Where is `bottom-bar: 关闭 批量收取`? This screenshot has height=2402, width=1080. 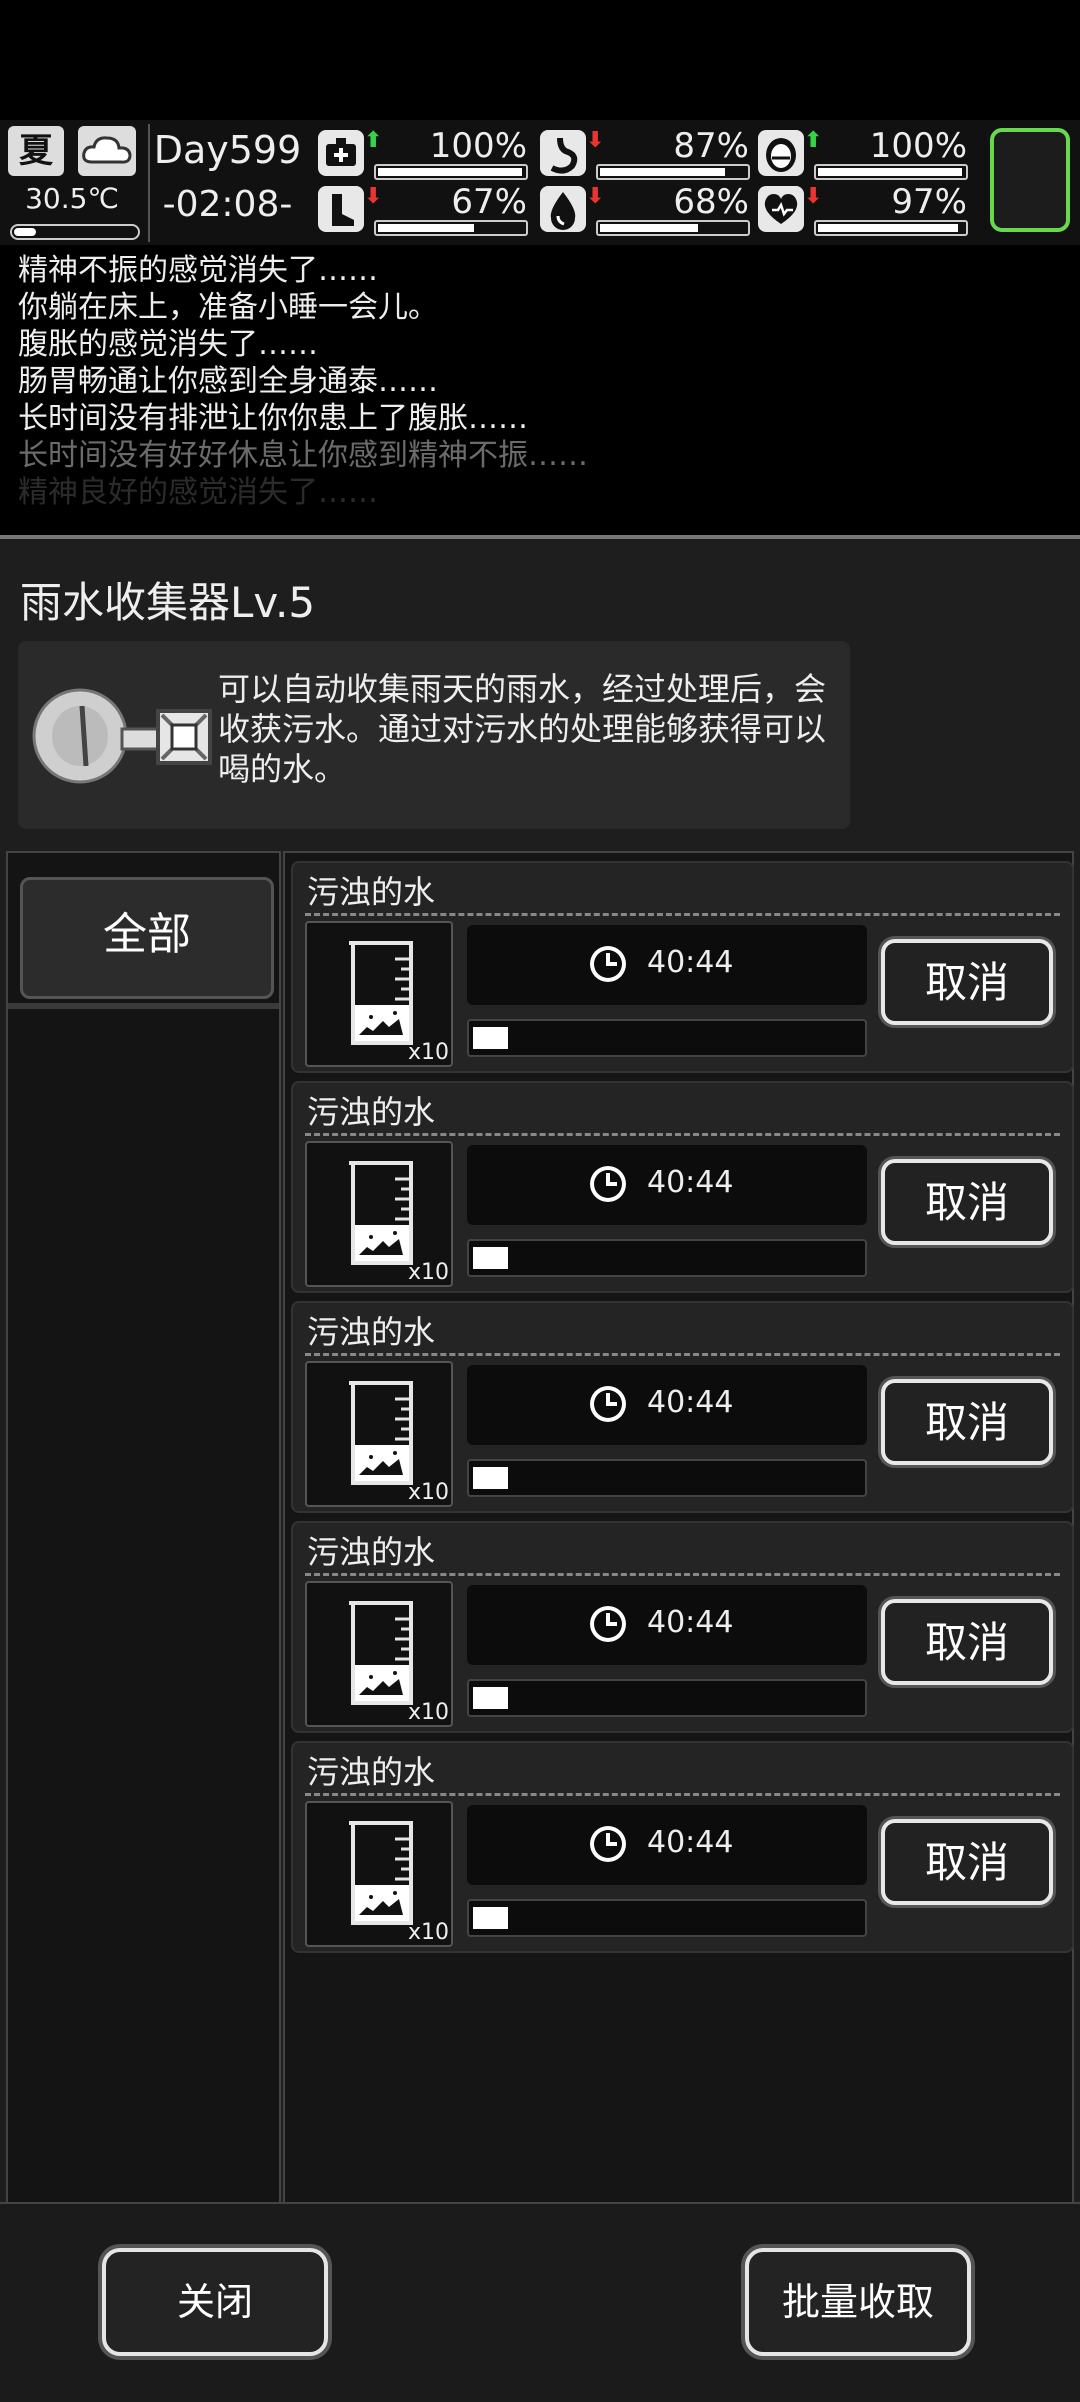 bottom-bar: 关闭 批量收取 is located at coordinates (540, 2302).